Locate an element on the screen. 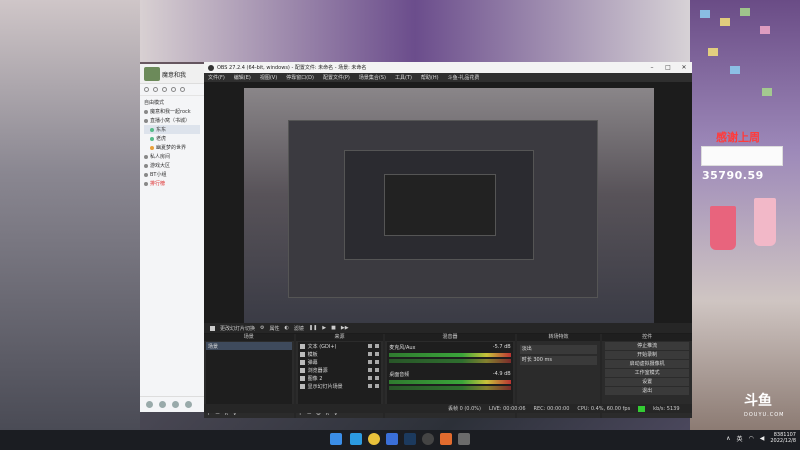 The width and height of the screenshot is (800, 450). list-item: 自由模式 is located at coordinates (172, 102).